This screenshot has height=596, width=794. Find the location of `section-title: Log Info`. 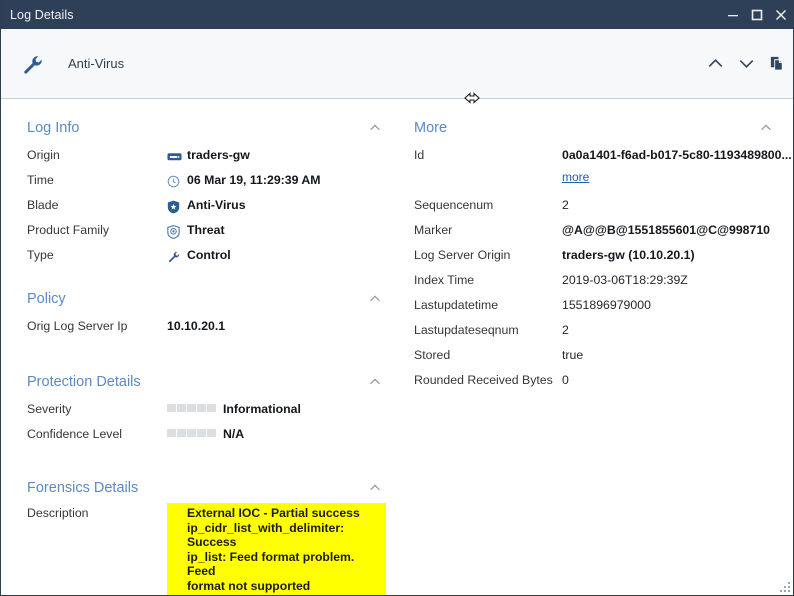

section-title: Log Info is located at coordinates (53, 128).